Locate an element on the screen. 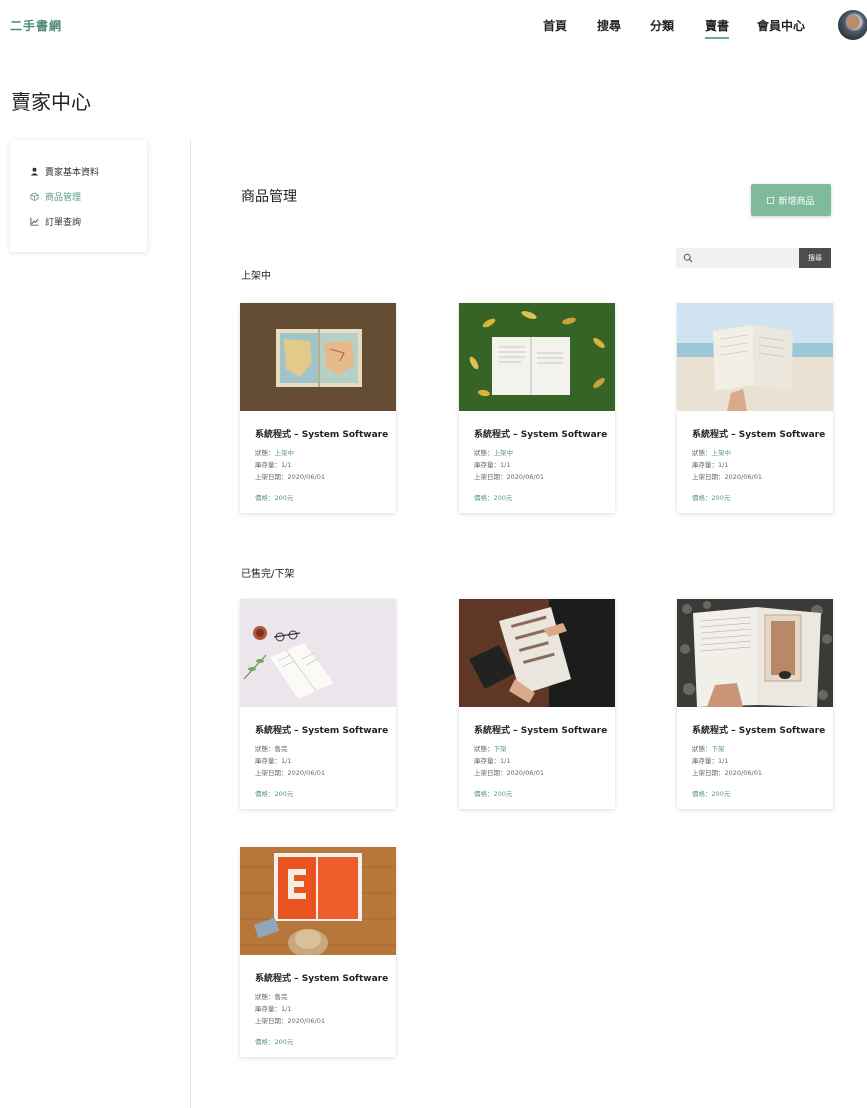 This screenshot has width=867, height=1108. sidebar-item-label: 訂單查詢 is located at coordinates (63, 223).